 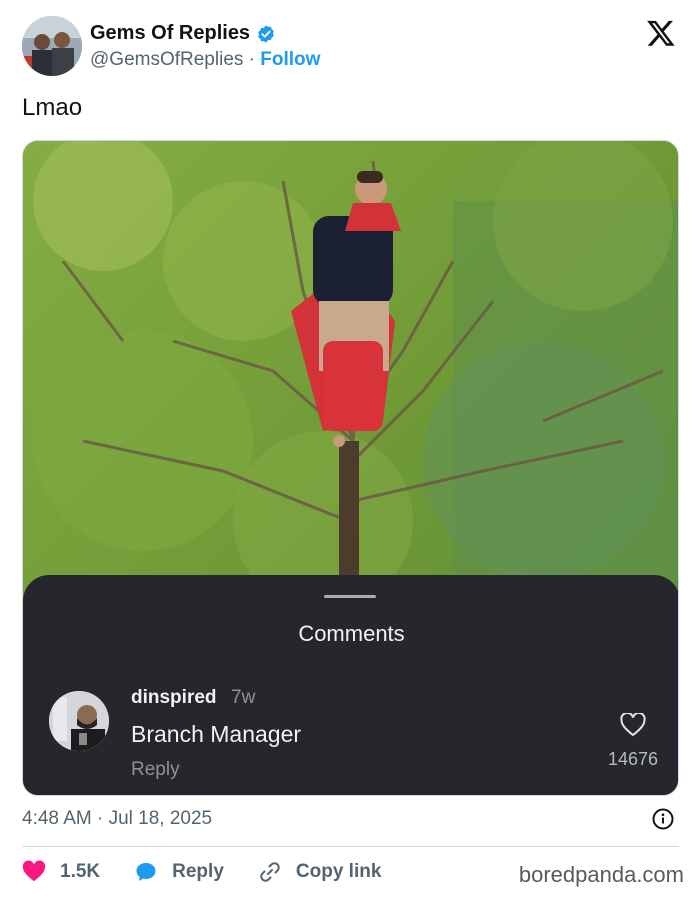 What do you see at coordinates (663, 819) in the screenshot?
I see `info-icon` at bounding box center [663, 819].